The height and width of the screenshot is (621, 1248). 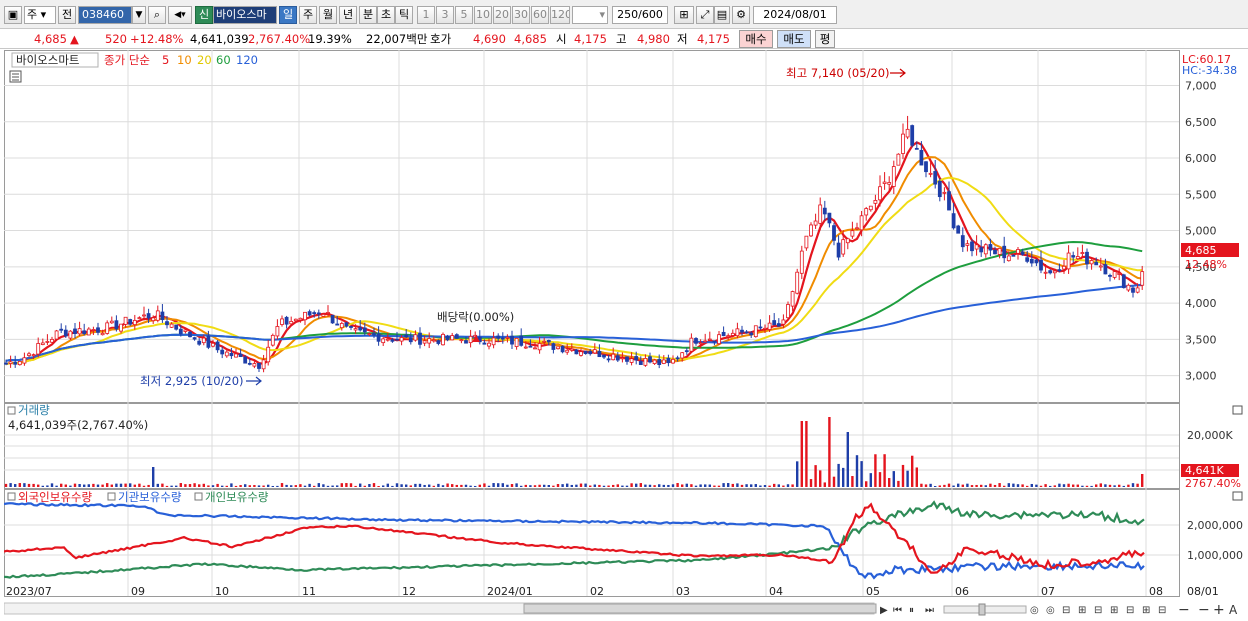 I want to click on zoom-in-icon: +, so click(x=1219, y=610).